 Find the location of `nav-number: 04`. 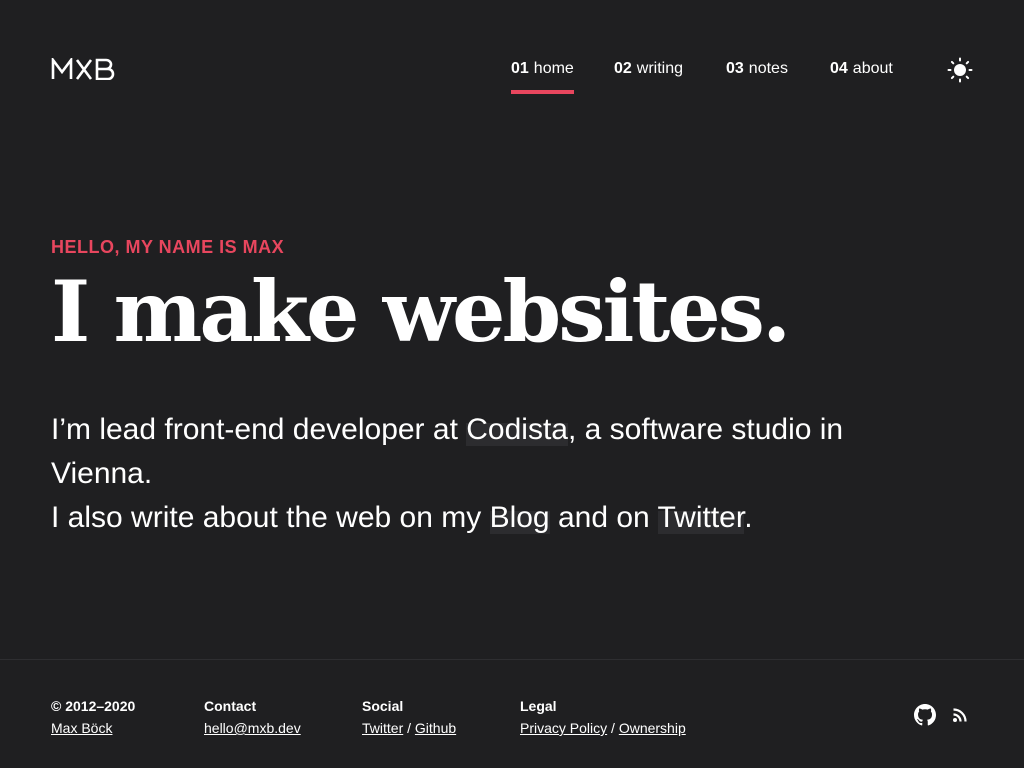

nav-number: 04 is located at coordinates (839, 68).